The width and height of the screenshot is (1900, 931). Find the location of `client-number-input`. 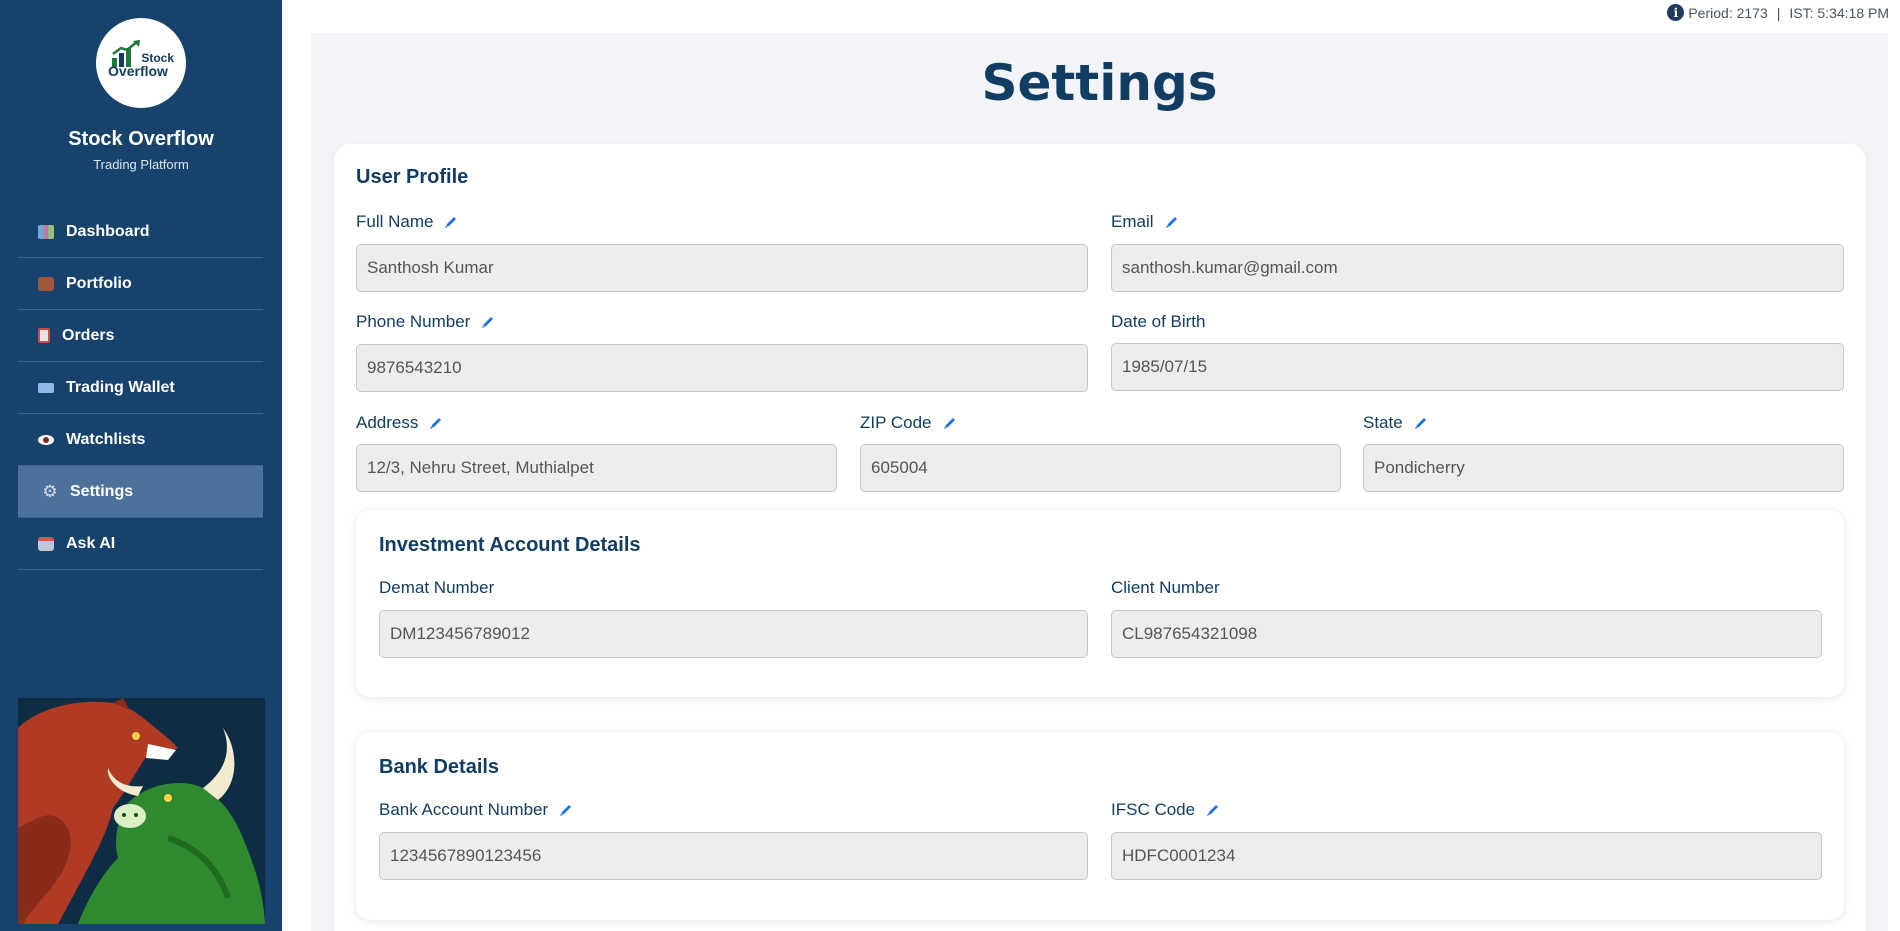

client-number-input is located at coordinates (1466, 634).